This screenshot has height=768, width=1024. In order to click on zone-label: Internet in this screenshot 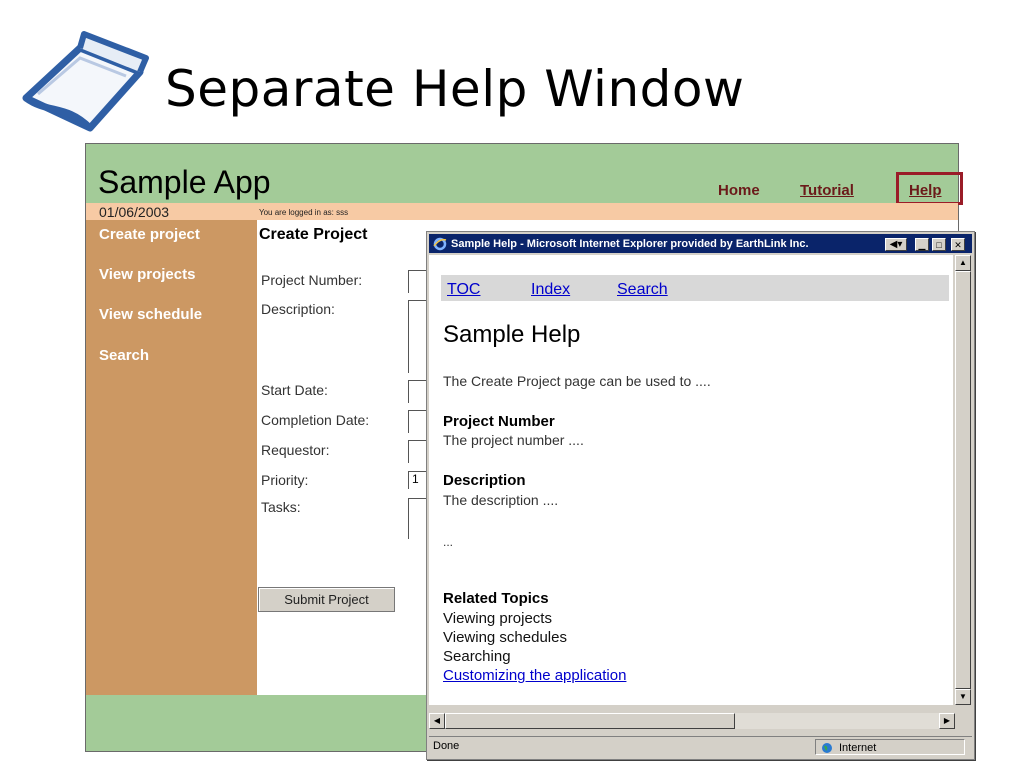, I will do `click(858, 748)`.